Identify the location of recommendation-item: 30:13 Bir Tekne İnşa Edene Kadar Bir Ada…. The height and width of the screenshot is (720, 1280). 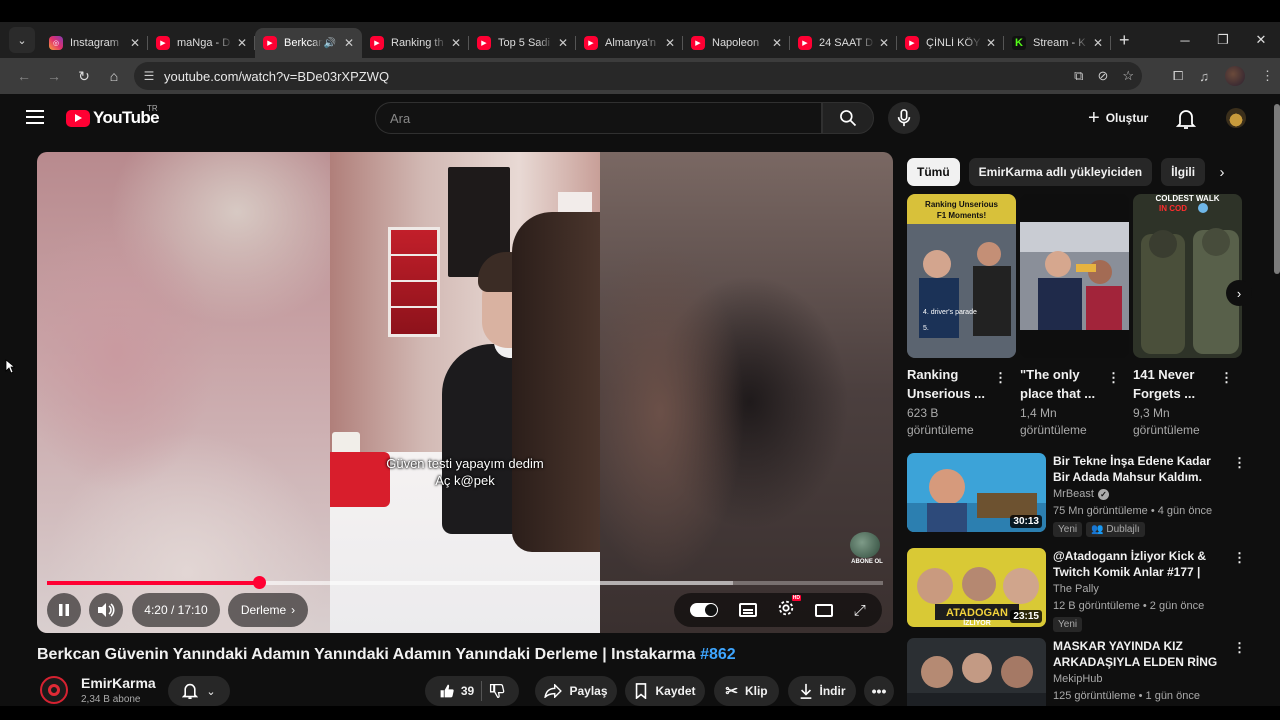
(1077, 495).